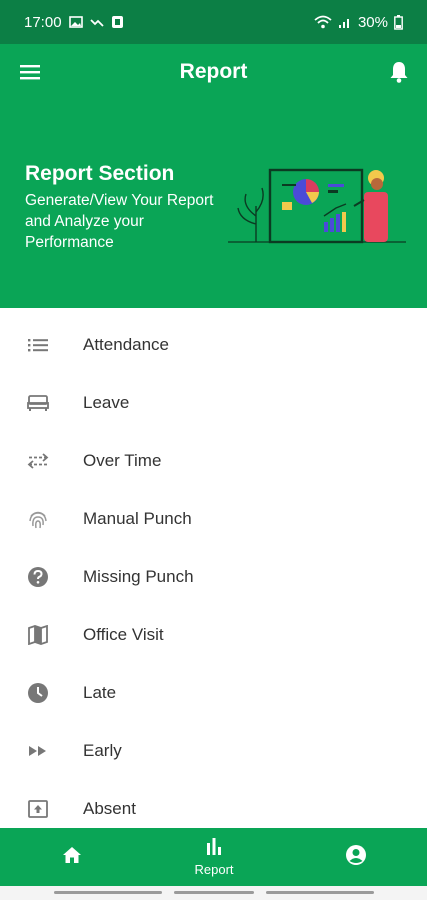  I want to click on absent-box-icon, so click(38, 809).